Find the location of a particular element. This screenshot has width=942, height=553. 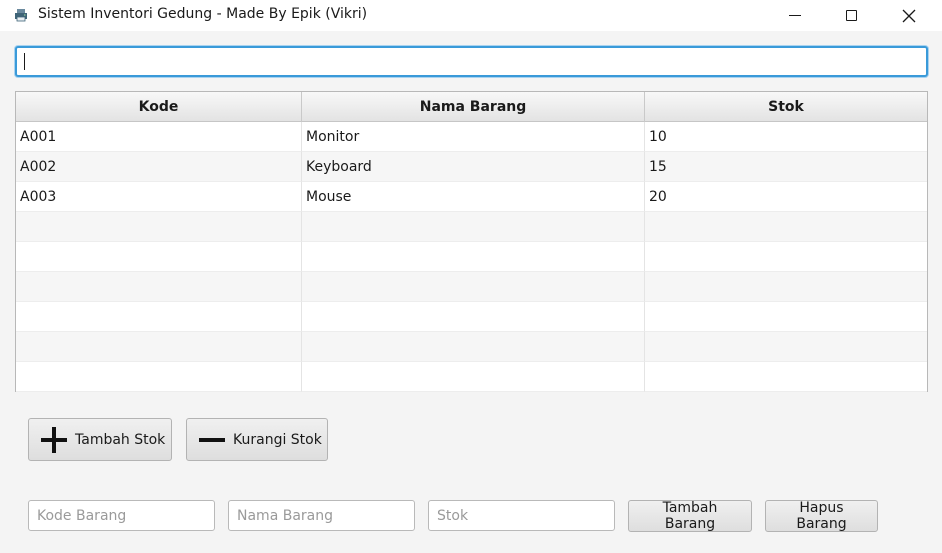

stok-field is located at coordinates (521, 515).